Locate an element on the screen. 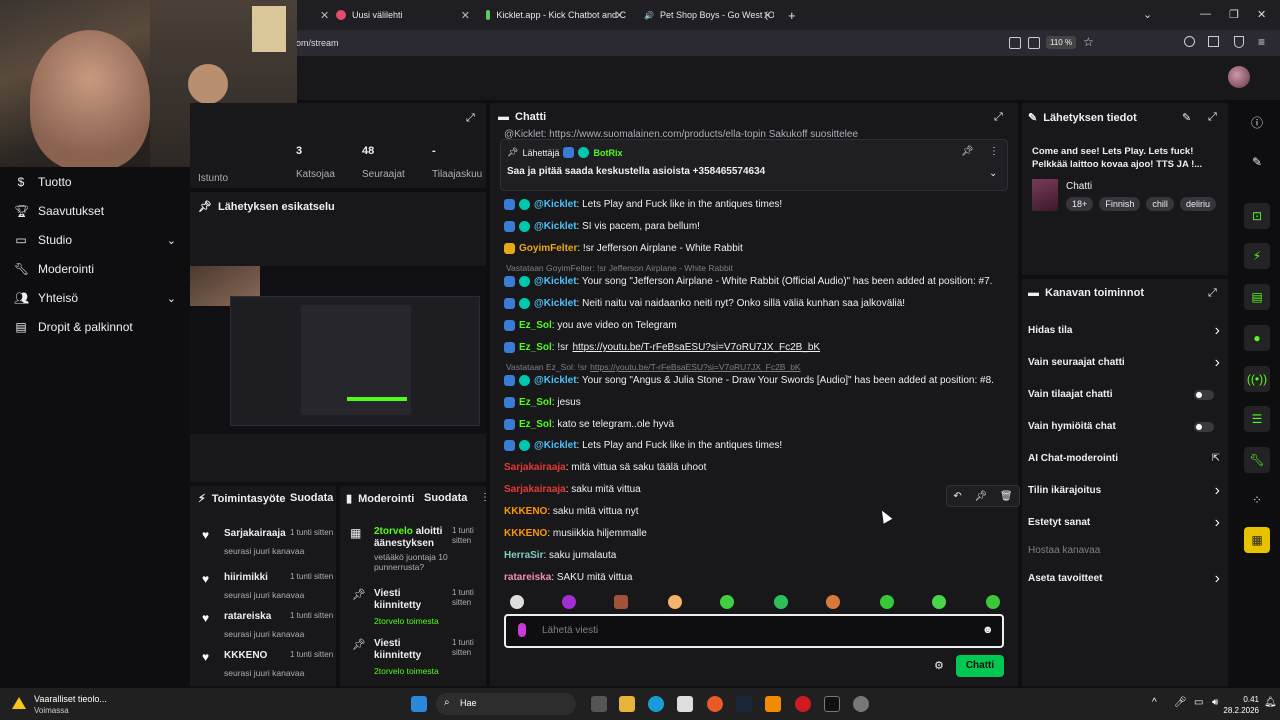 The height and width of the screenshot is (720, 1280). pin-icon: 📌︎ is located at coordinates (980, 496).